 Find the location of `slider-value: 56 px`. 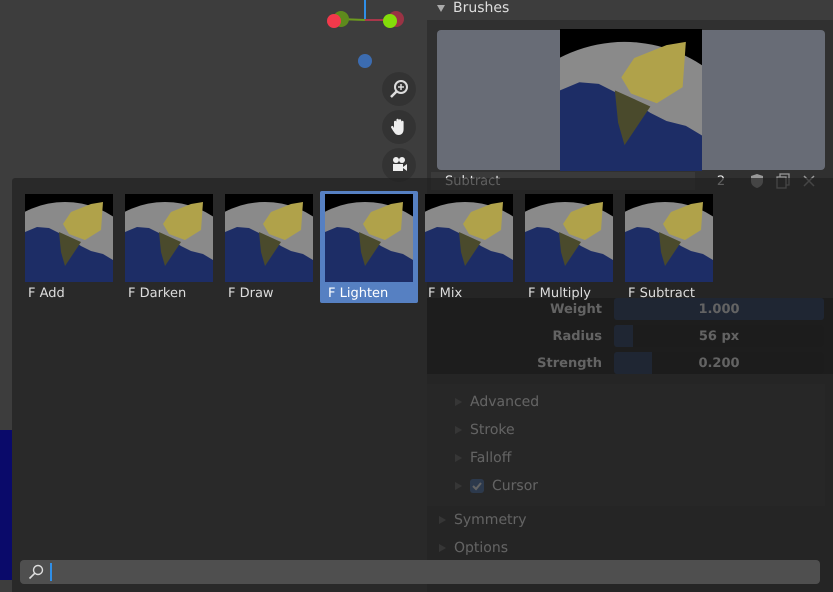

slider-value: 56 px is located at coordinates (719, 336).